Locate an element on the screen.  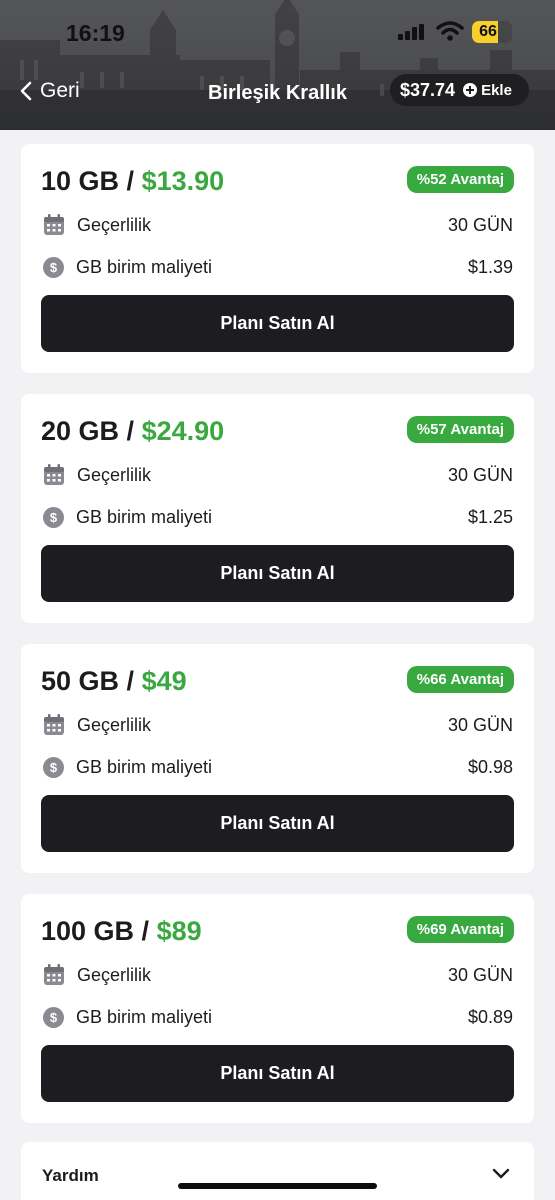
advantage-badge: %52 Avantaj is located at coordinates (460, 179).